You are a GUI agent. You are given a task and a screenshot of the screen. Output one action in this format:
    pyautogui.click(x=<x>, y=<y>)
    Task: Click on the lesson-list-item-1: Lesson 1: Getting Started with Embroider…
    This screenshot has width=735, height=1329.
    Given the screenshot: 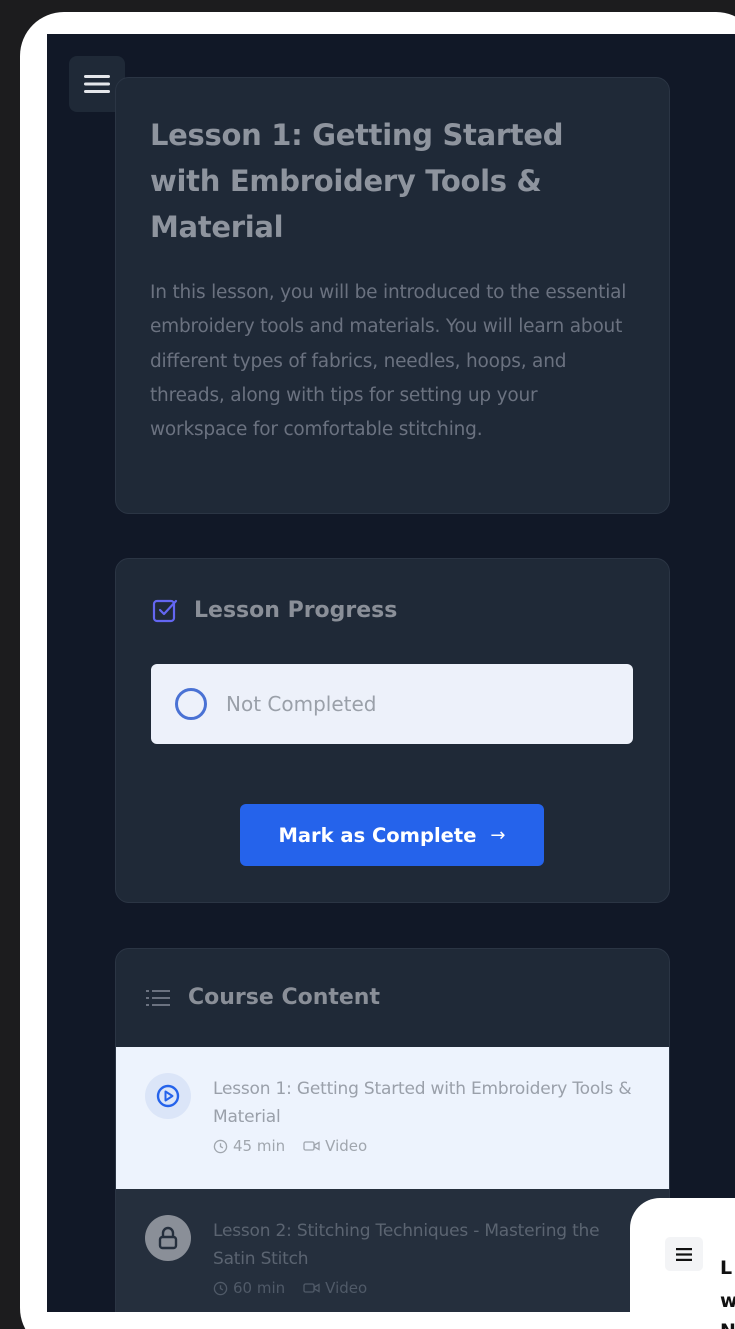 What is the action you would take?
    pyautogui.click(x=392, y=1118)
    